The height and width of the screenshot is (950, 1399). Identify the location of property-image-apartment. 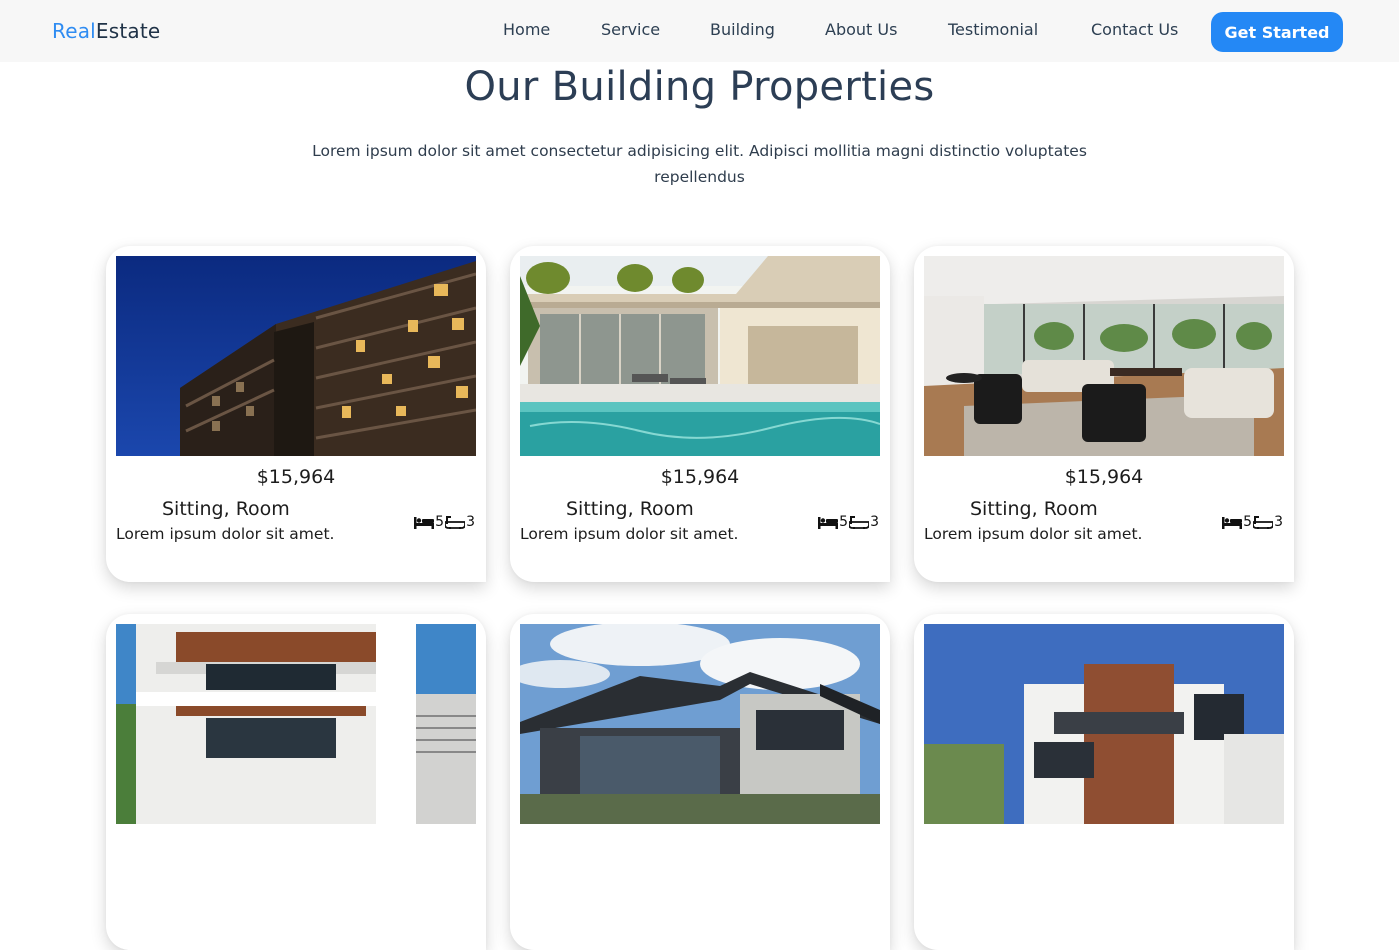
(296, 356).